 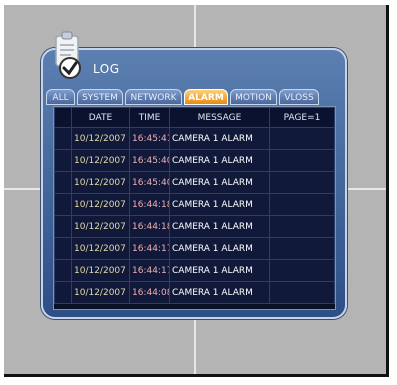 I want to click on log-time: 16:45:41, so click(x=149, y=138).